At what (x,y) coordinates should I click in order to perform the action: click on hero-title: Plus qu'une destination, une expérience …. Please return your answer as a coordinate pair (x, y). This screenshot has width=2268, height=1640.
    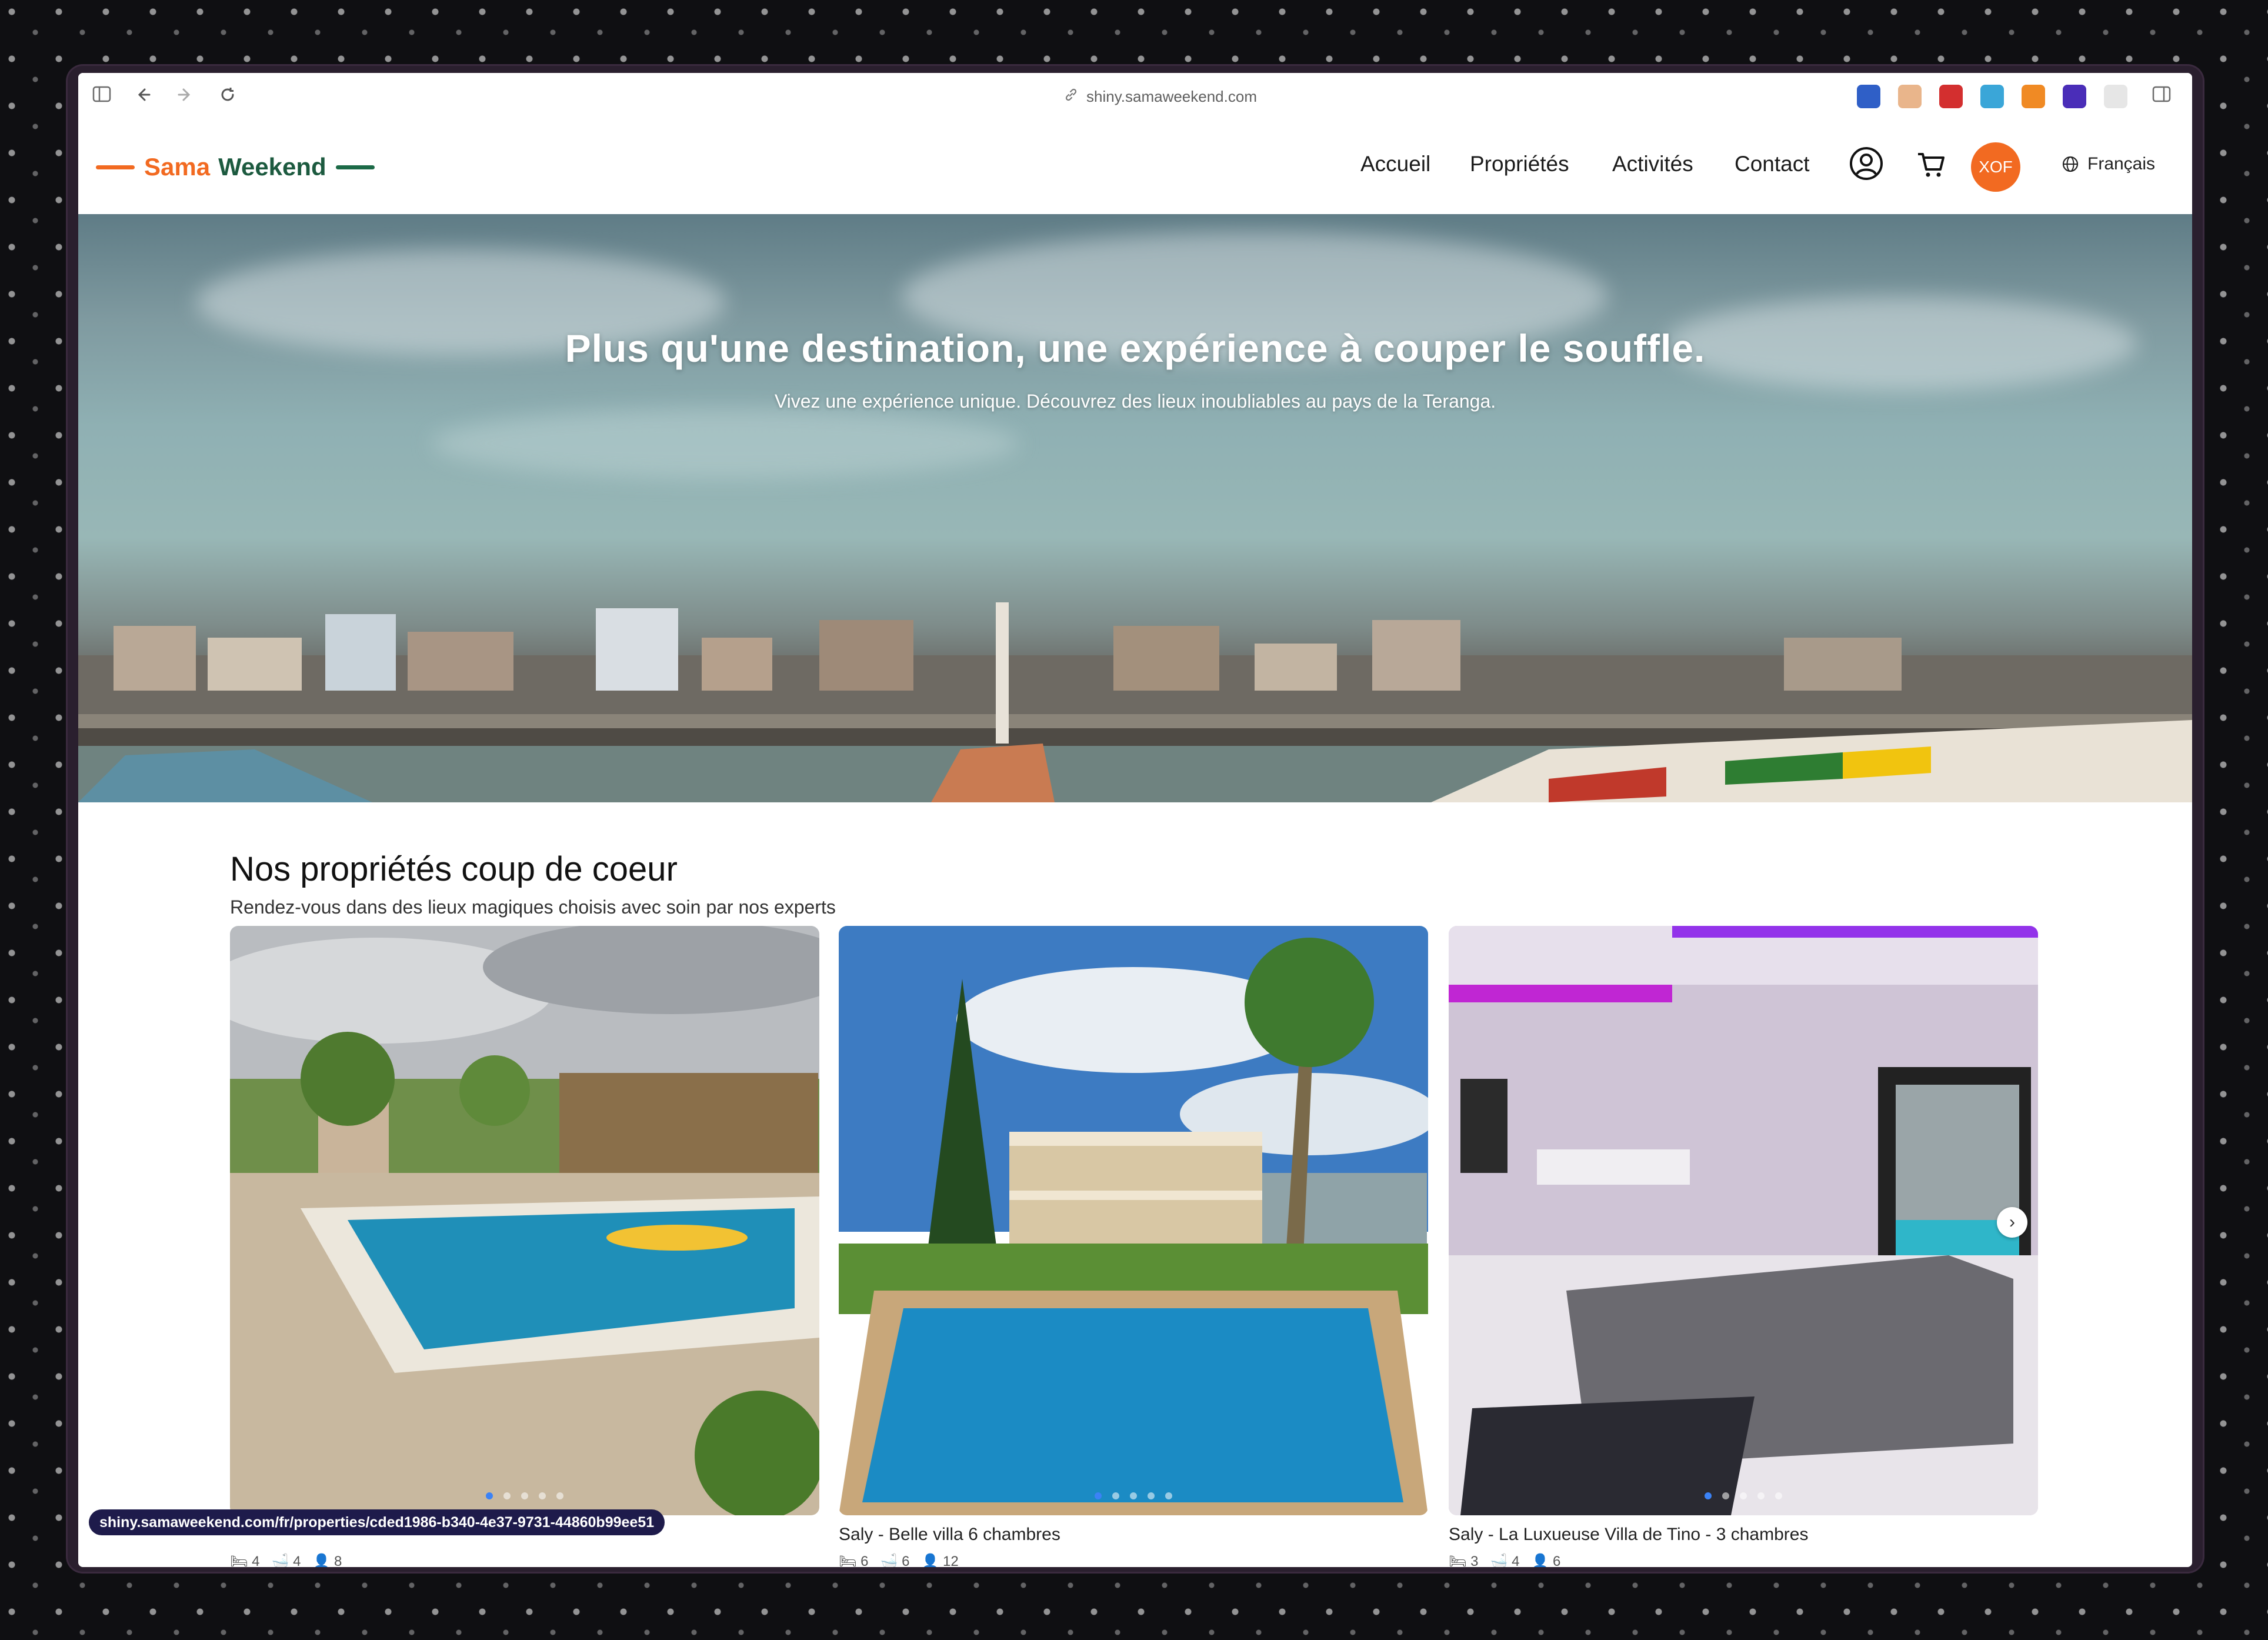
    Looking at the image, I should click on (1135, 348).